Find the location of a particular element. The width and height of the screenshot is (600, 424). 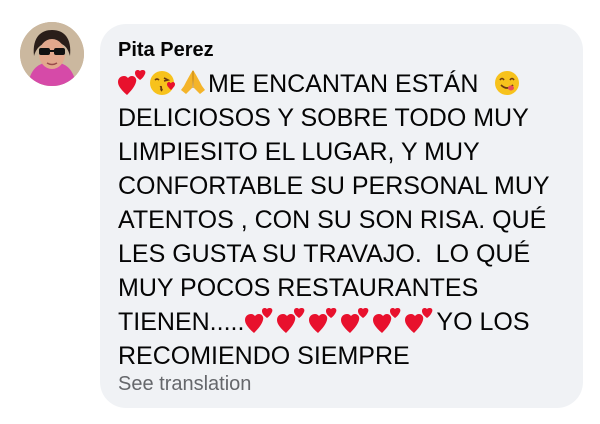

comment-line-3: LIMPIESITO EL LUGAR, Y MUY is located at coordinates (299, 152).